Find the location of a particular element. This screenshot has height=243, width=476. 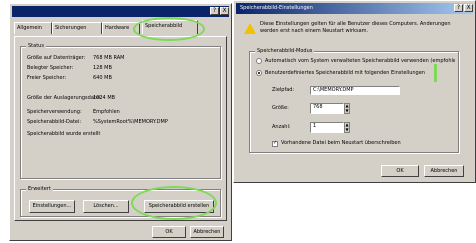

tab-backups: Sicherungen is located at coordinates (77, 28).